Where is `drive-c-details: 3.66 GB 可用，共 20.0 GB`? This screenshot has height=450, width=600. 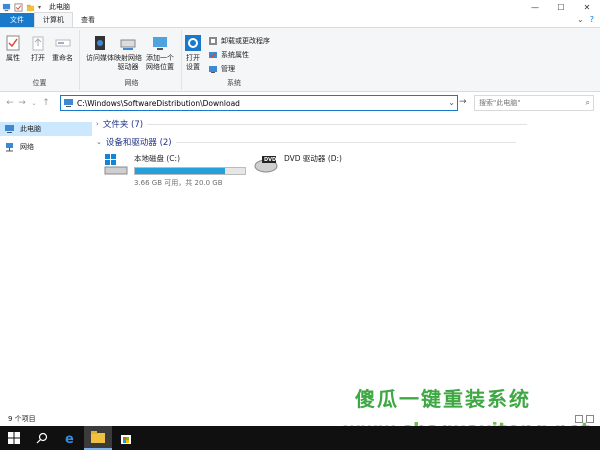 drive-c-details: 3.66 GB 可用，共 20.0 GB is located at coordinates (178, 183).